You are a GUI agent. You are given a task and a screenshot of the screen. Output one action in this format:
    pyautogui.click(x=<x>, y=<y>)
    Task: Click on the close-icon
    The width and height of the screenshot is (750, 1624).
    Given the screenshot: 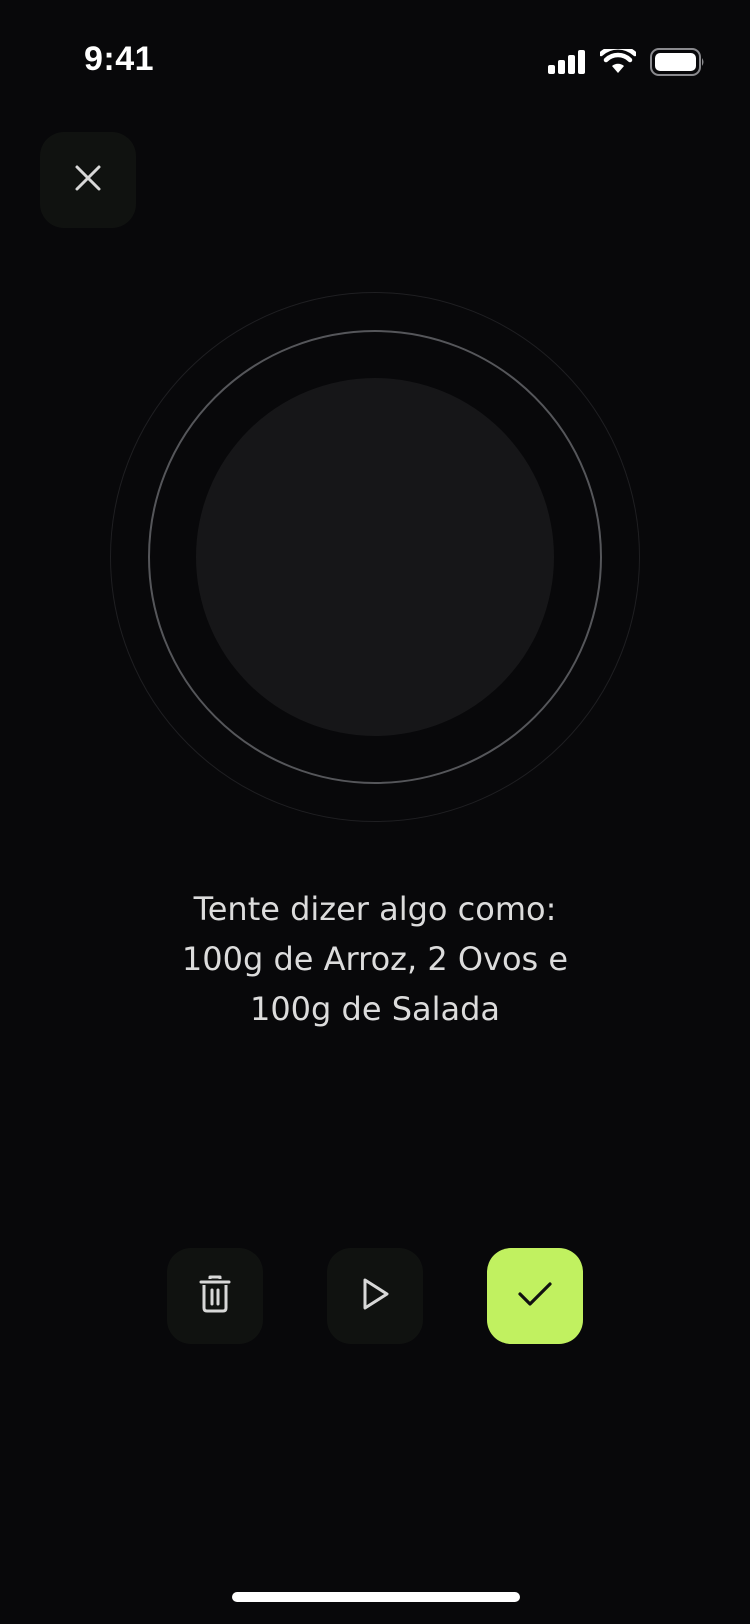 What is the action you would take?
    pyautogui.click(x=88, y=180)
    